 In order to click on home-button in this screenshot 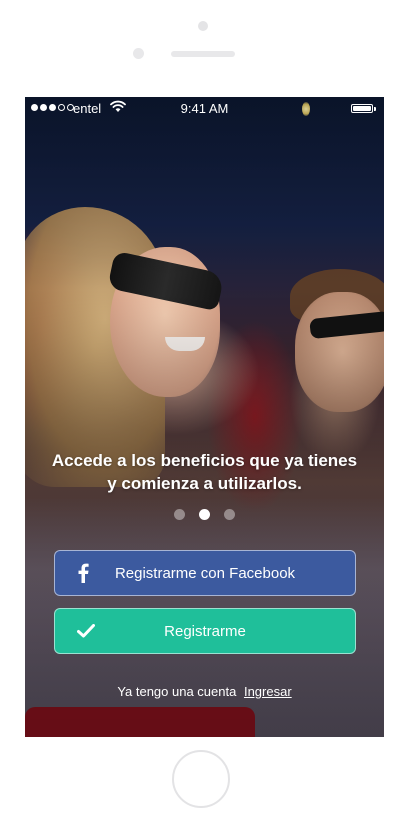, I will do `click(201, 779)`.